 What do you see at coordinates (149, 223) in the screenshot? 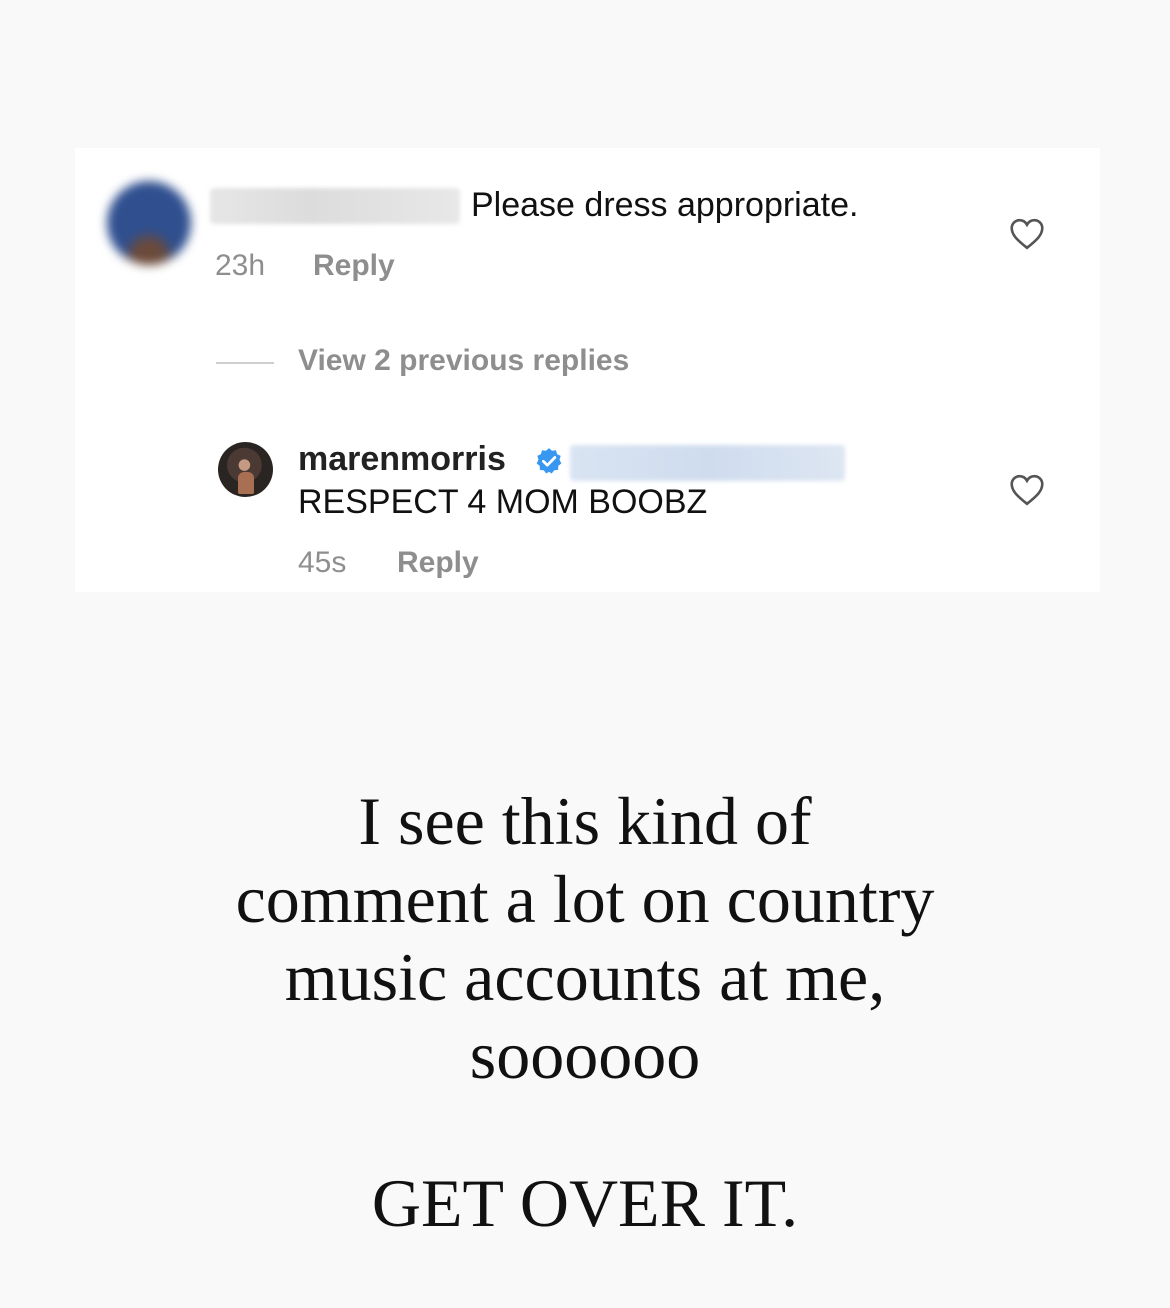
I see `commenter-avatar` at bounding box center [149, 223].